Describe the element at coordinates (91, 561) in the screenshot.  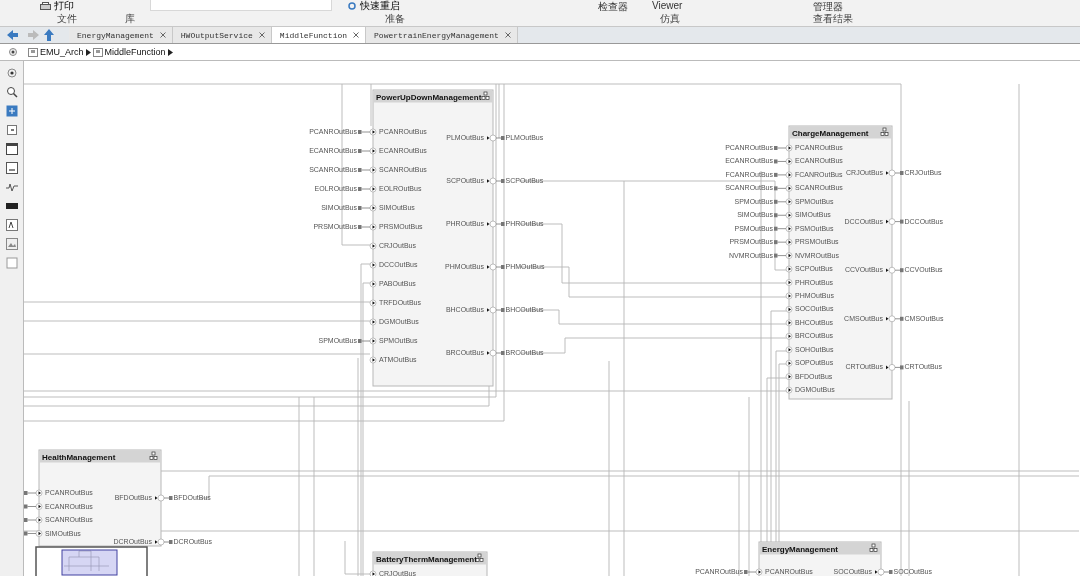
I see `minimap-drawing` at that location.